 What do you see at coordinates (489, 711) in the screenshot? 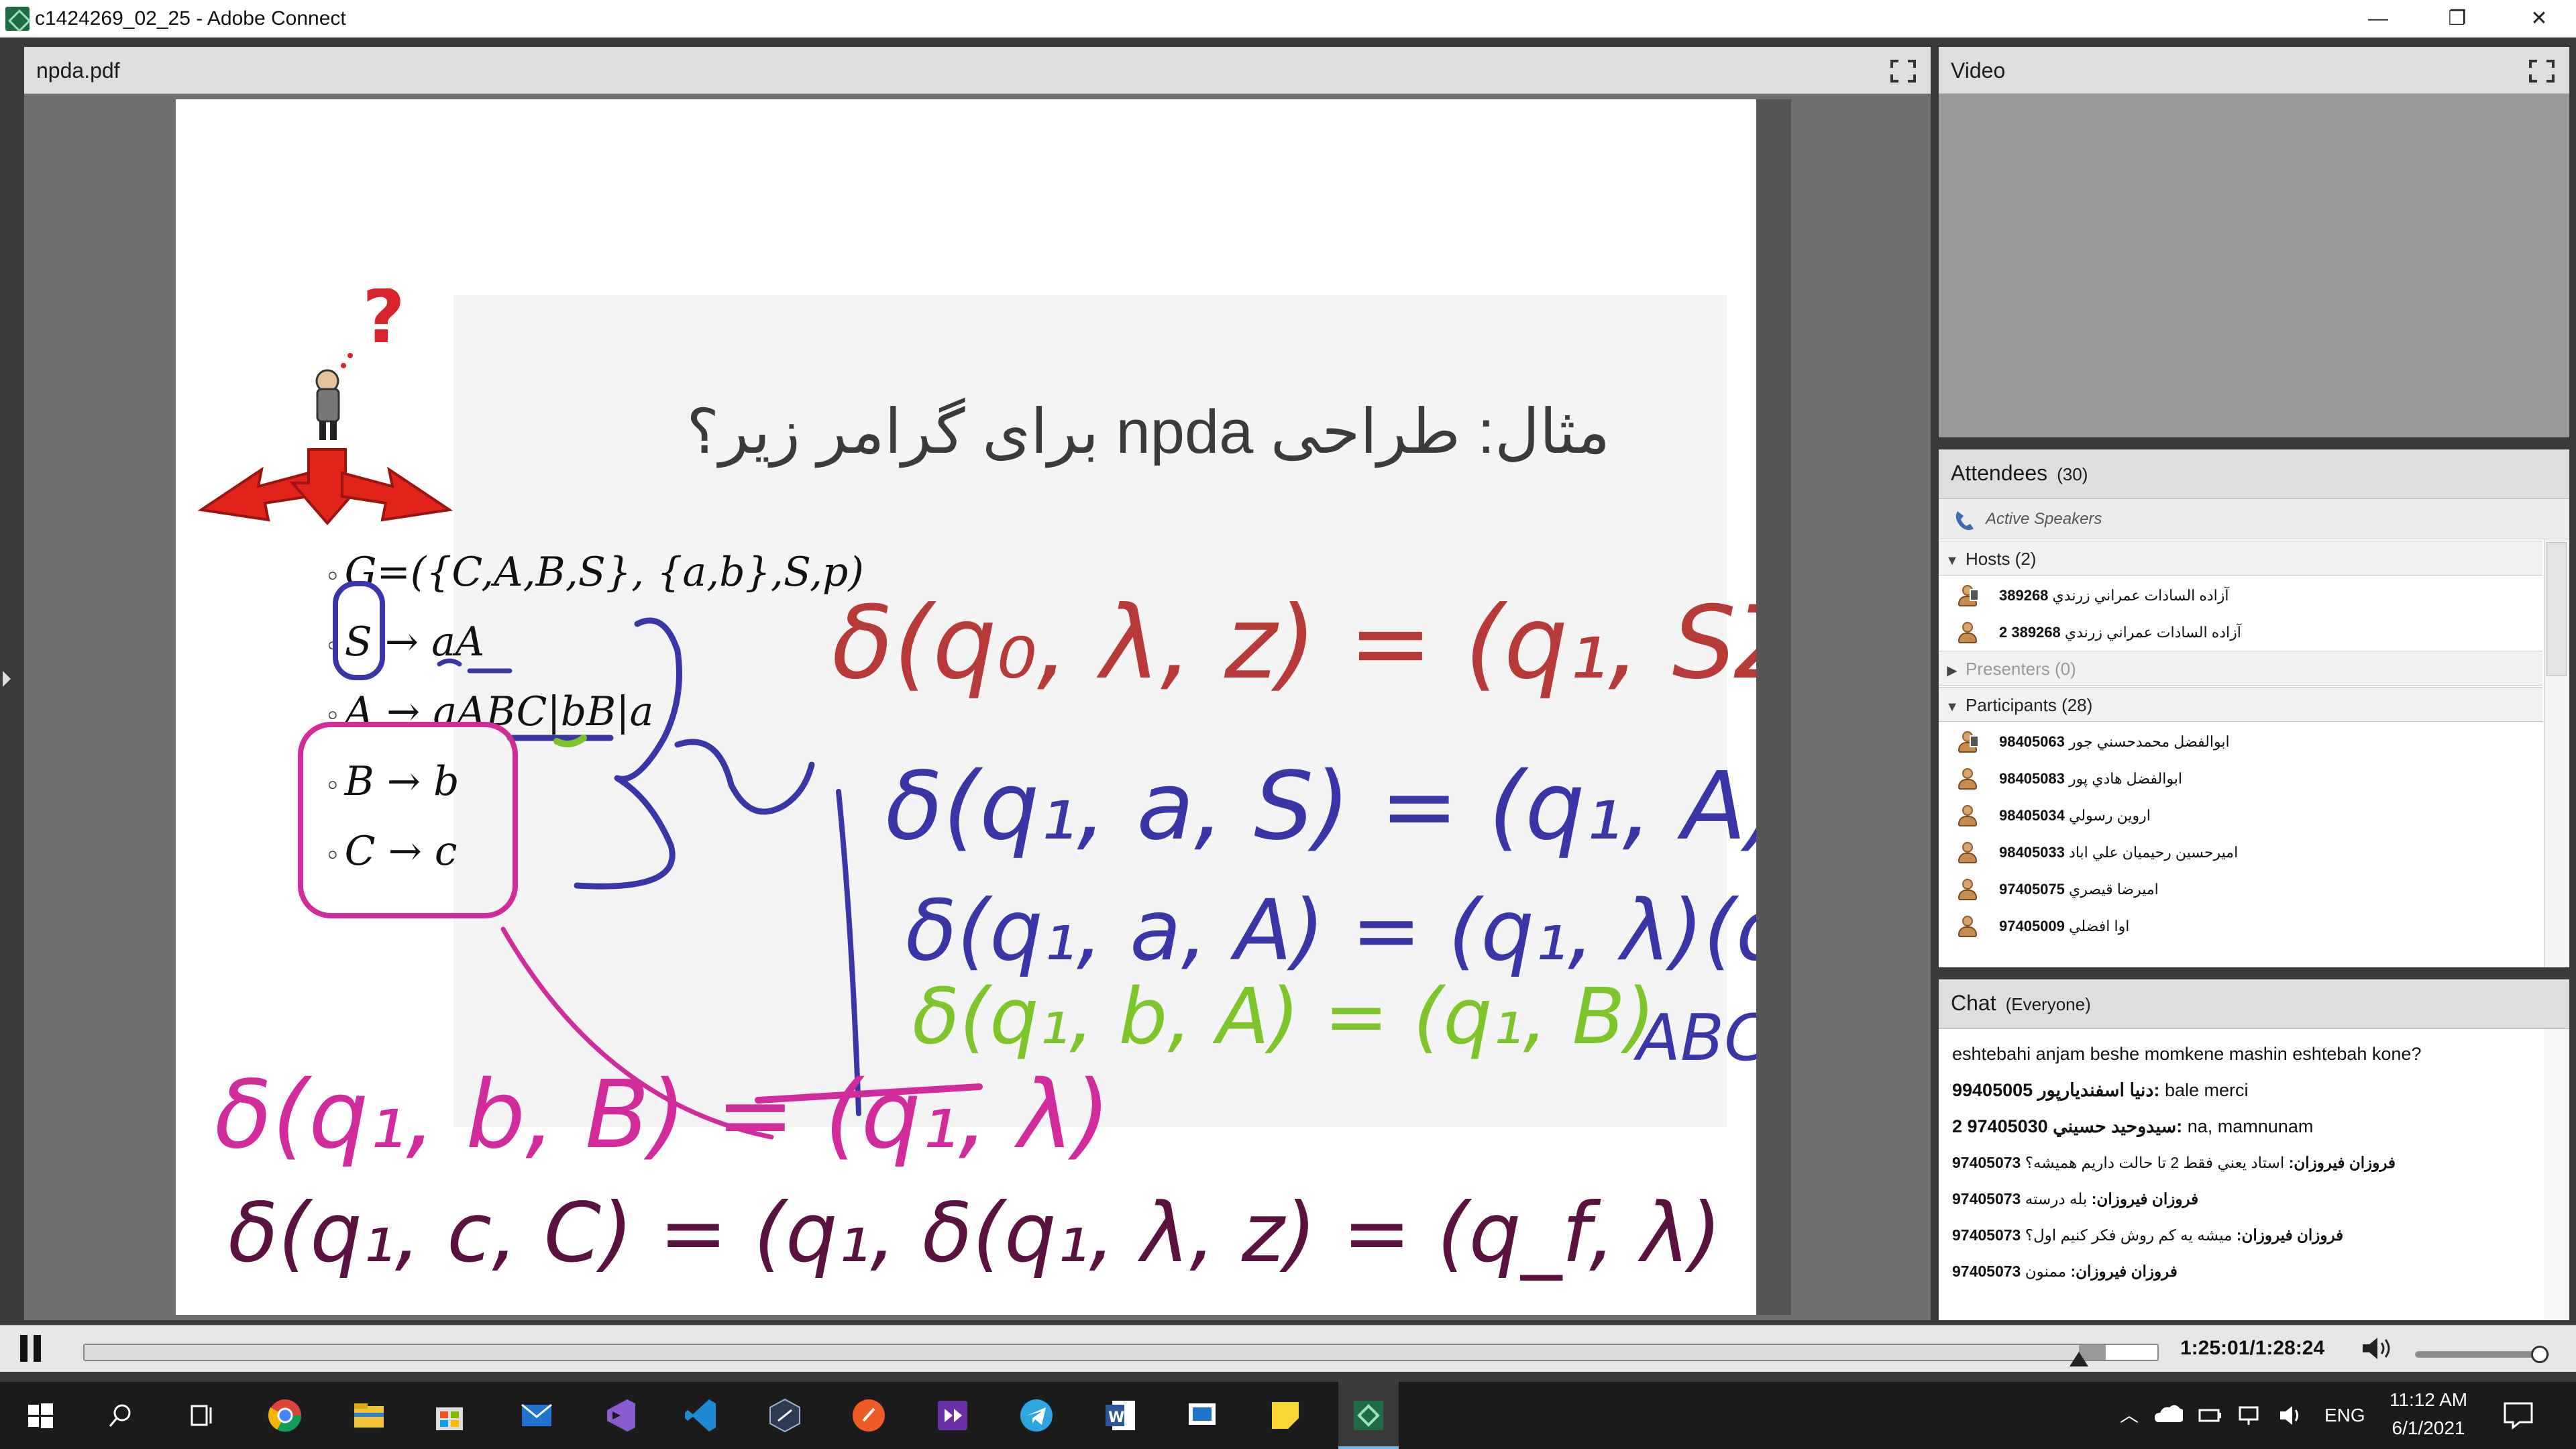
I see `grammar-line: ◦ A → aABC|bB|a` at bounding box center [489, 711].